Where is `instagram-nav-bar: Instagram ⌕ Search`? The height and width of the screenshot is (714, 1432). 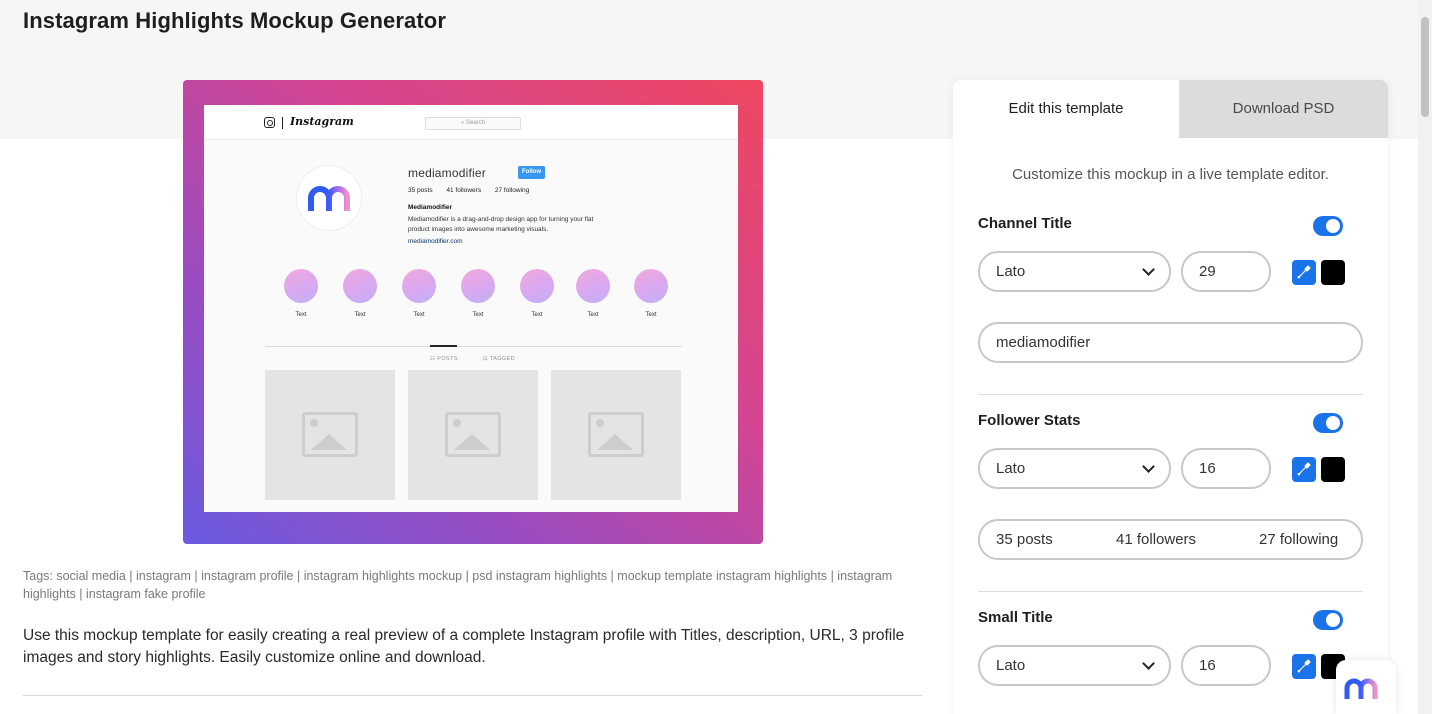
instagram-nav-bar: Instagram ⌕ Search is located at coordinates (471, 122).